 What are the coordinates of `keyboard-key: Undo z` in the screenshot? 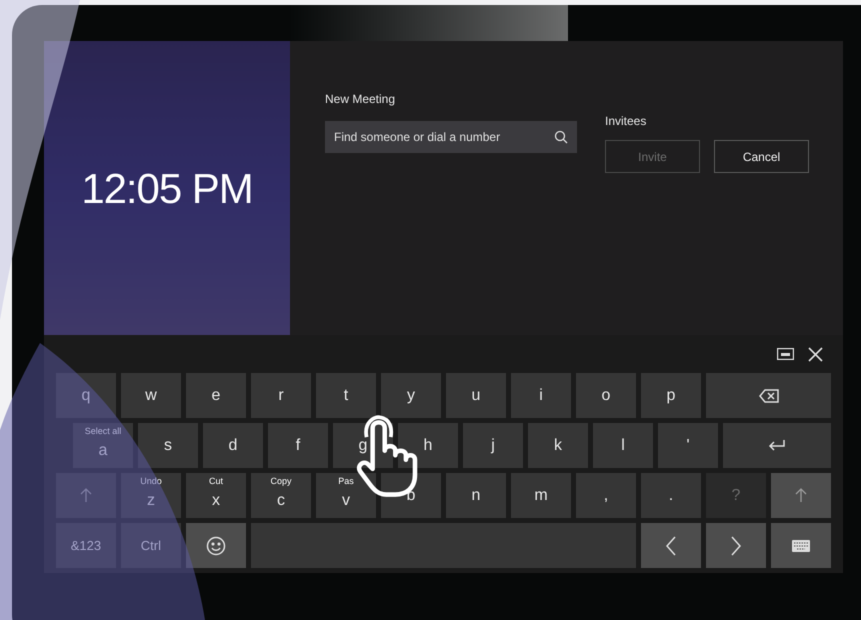 It's located at (151, 495).